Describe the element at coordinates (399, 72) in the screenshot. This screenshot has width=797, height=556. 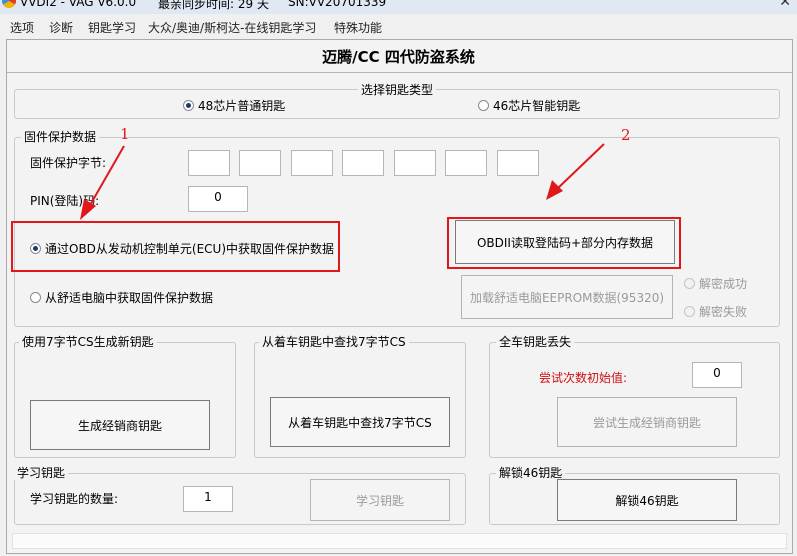
I see `heading-divider` at that location.